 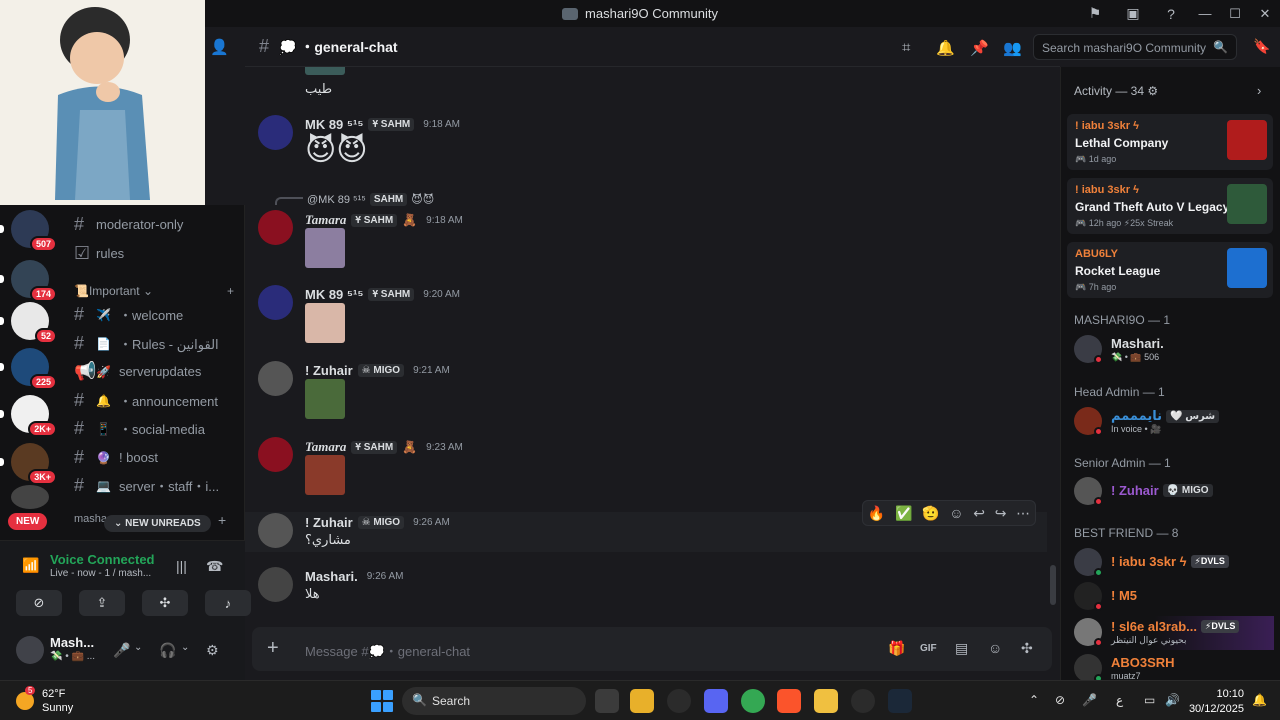 I want to click on screen-share-button: ⇪, so click(x=102, y=603).